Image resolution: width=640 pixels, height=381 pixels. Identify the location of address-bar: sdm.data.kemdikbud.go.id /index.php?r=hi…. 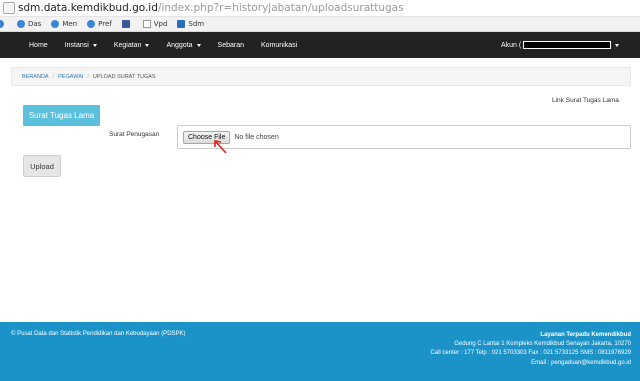
(320, 8).